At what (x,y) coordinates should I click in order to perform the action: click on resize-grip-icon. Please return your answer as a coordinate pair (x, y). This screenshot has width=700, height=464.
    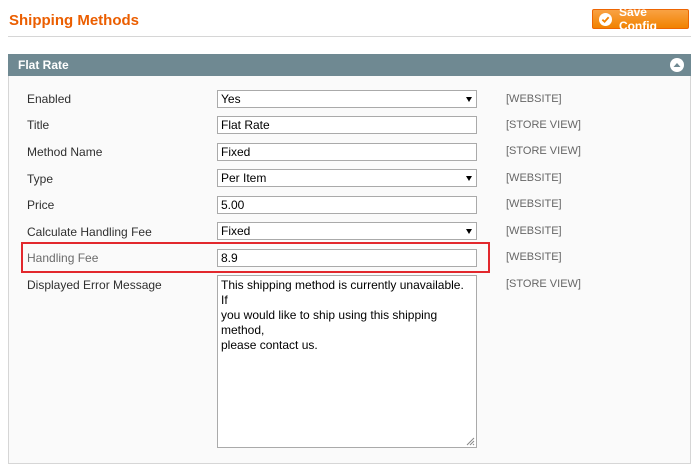
    Looking at the image, I should click on (470, 441).